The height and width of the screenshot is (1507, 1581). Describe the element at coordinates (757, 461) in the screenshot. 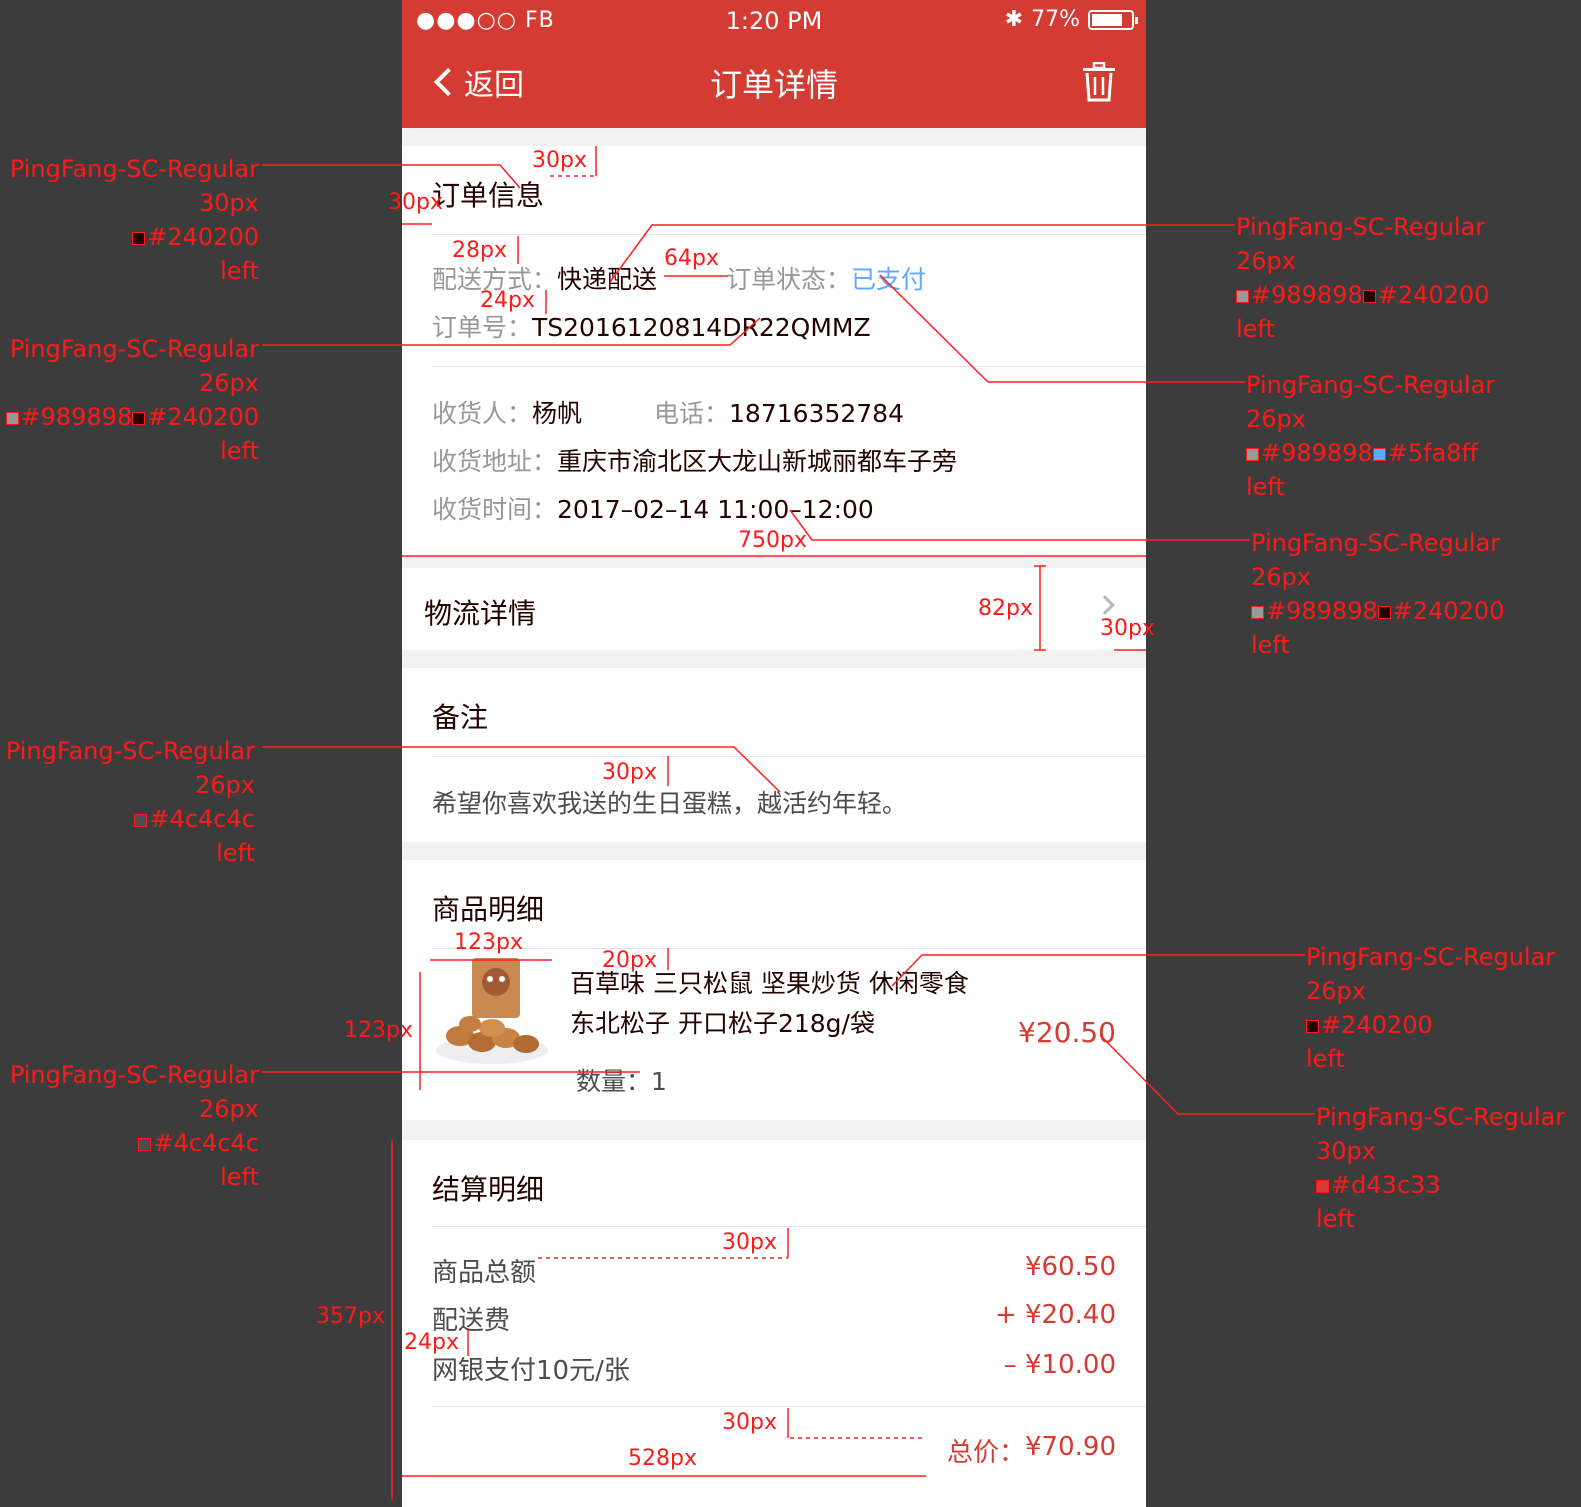

I see `receiver-address-value: 重庆市渝北区大龙山新城丽都车子旁` at that location.